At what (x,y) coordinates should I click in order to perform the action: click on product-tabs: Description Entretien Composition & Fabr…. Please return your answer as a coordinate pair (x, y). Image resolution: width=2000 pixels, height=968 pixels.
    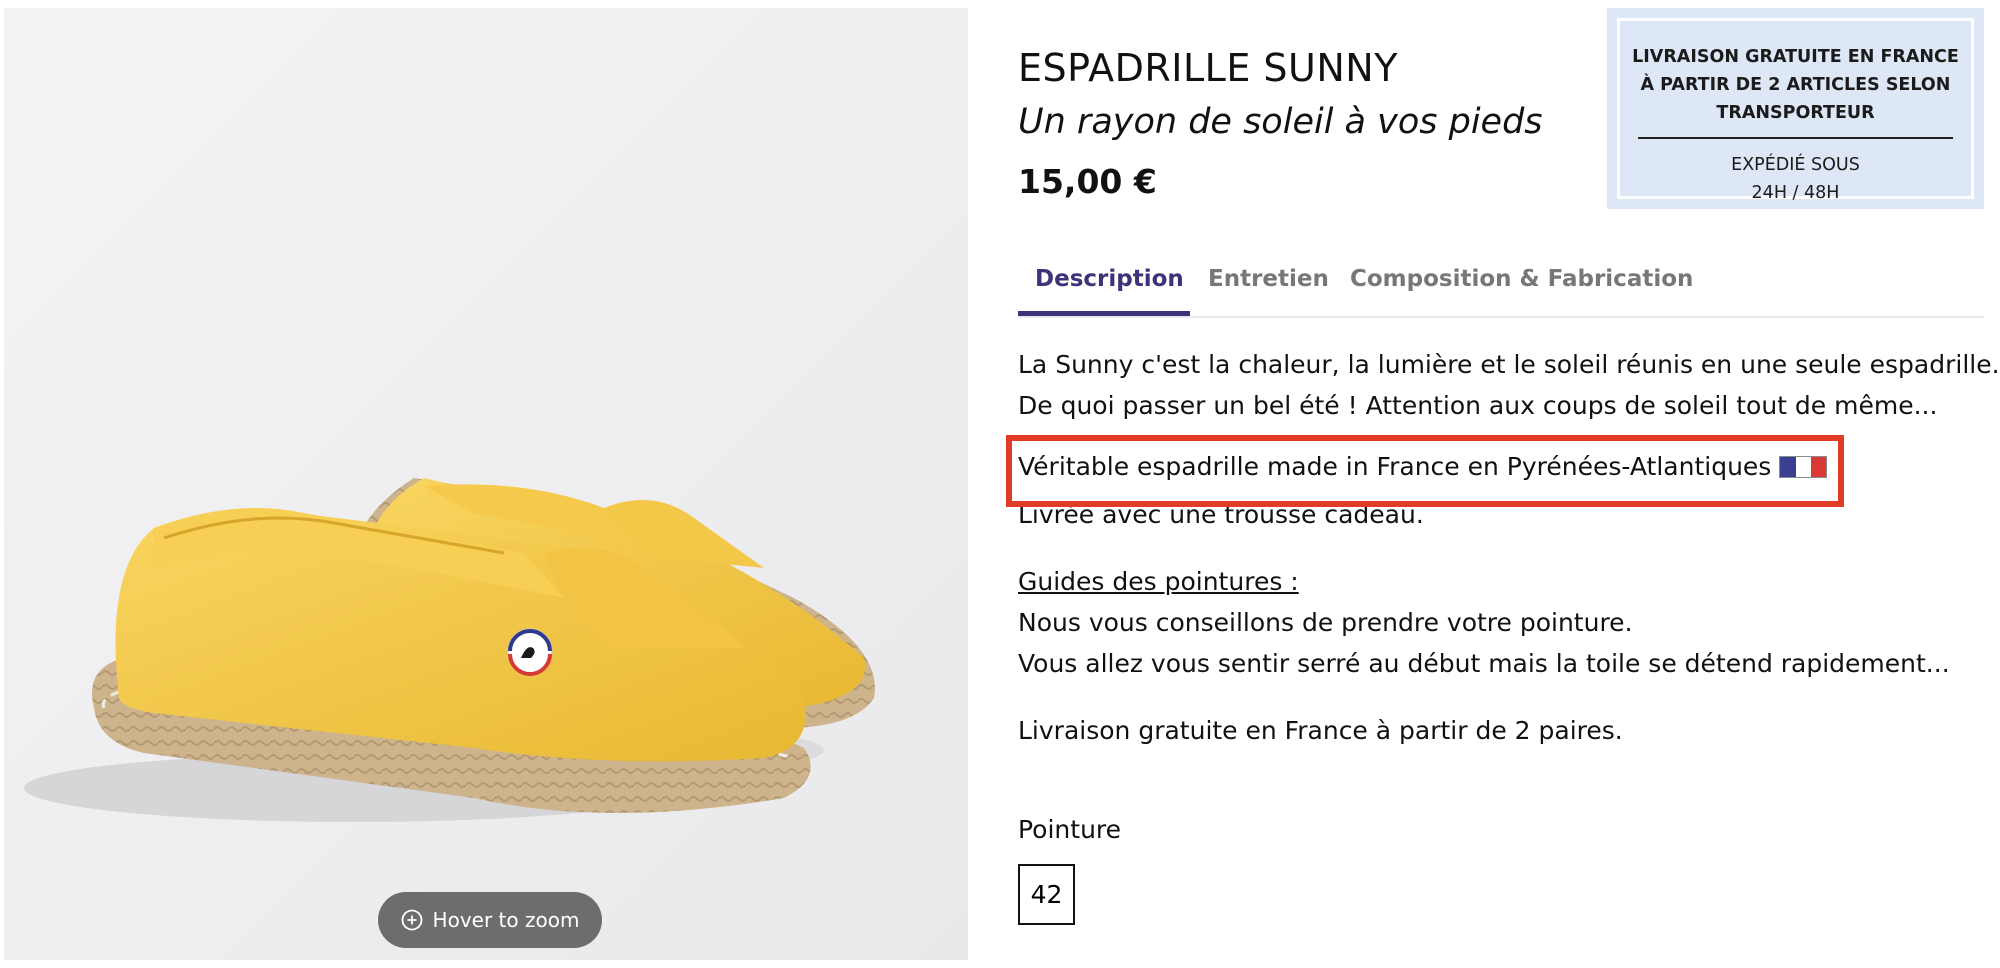
    Looking at the image, I should click on (1501, 288).